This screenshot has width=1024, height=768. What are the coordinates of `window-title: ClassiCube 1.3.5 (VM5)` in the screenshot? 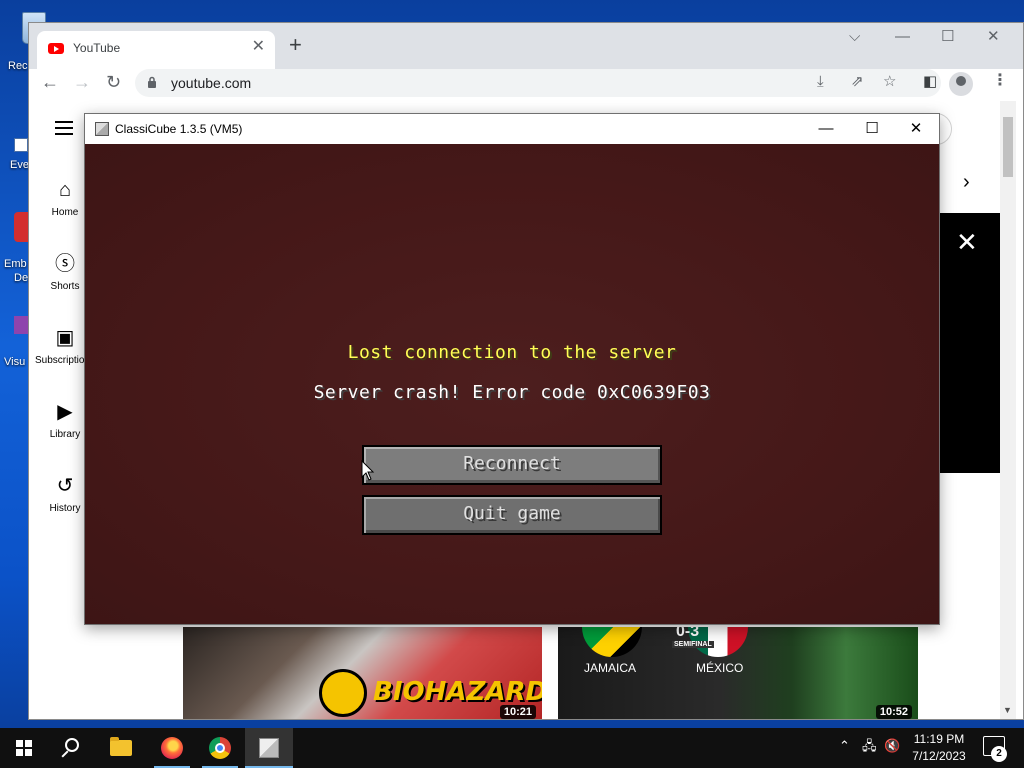 It's located at (179, 129).